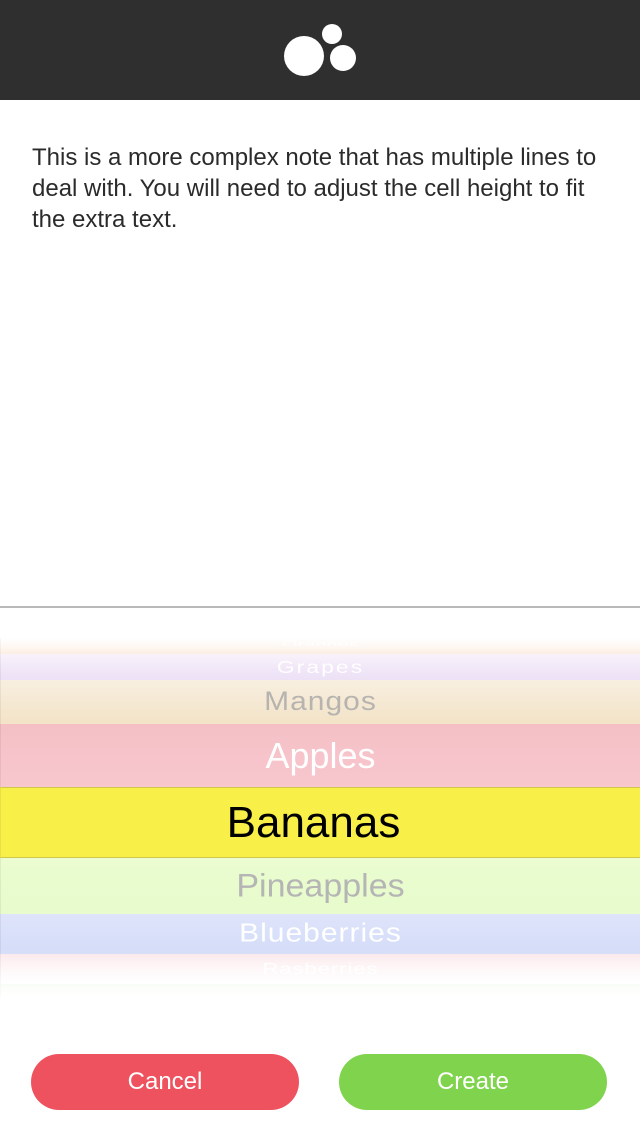  I want to click on three-dots-logo-icon, so click(320, 50).